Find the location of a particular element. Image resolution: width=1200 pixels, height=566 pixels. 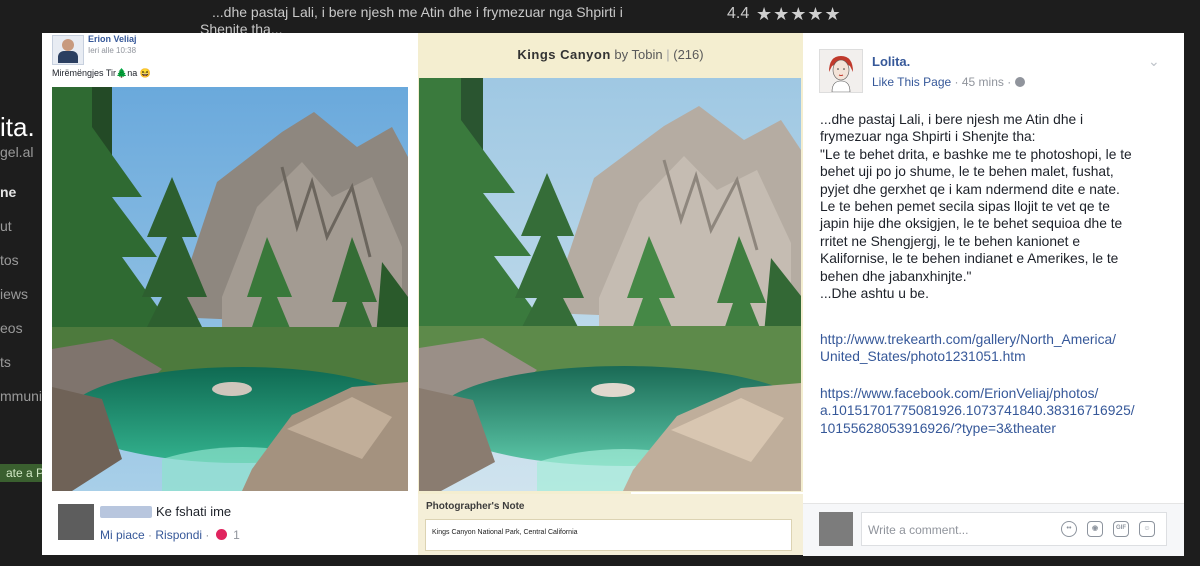

comment-composer: •• ◉ GIF ☺ is located at coordinates (993, 529).